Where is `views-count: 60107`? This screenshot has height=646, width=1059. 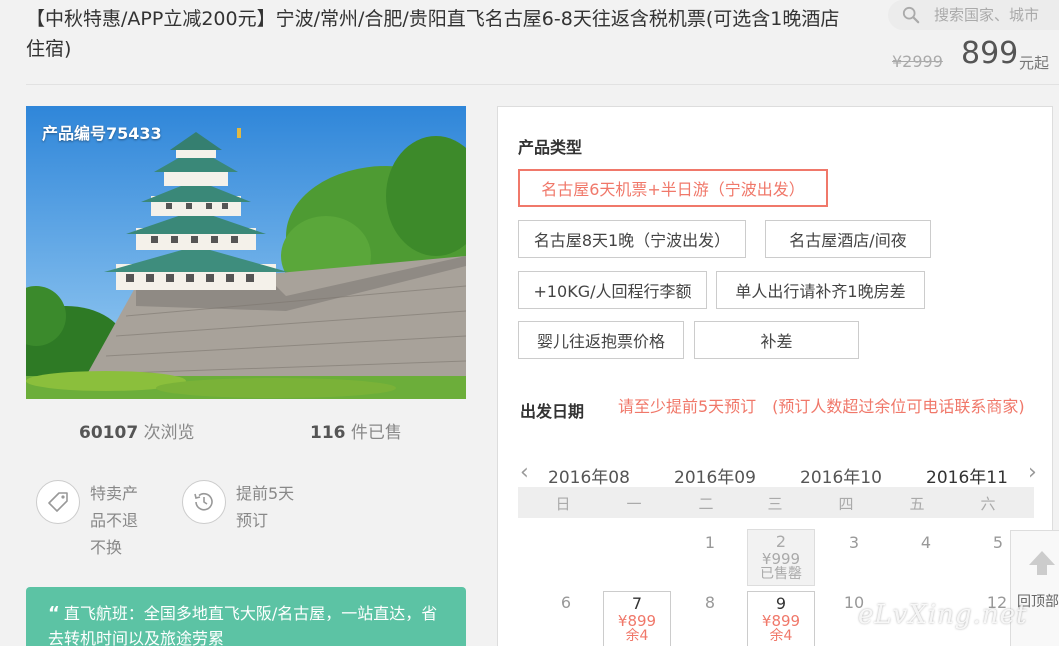
views-count: 60107 is located at coordinates (109, 433).